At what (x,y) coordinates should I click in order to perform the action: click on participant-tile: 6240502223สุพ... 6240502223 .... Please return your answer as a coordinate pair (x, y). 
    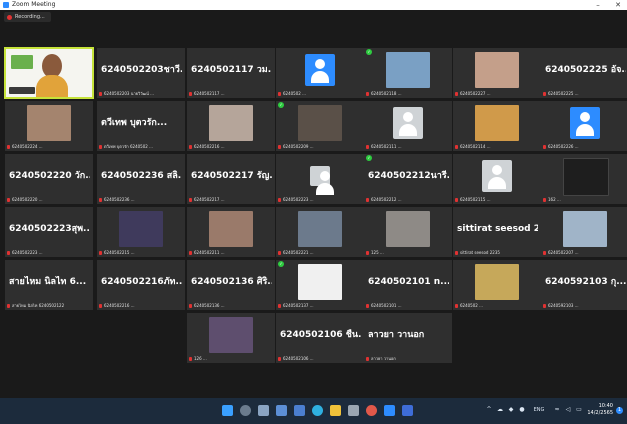
    Looking at the image, I should click on (49, 232).